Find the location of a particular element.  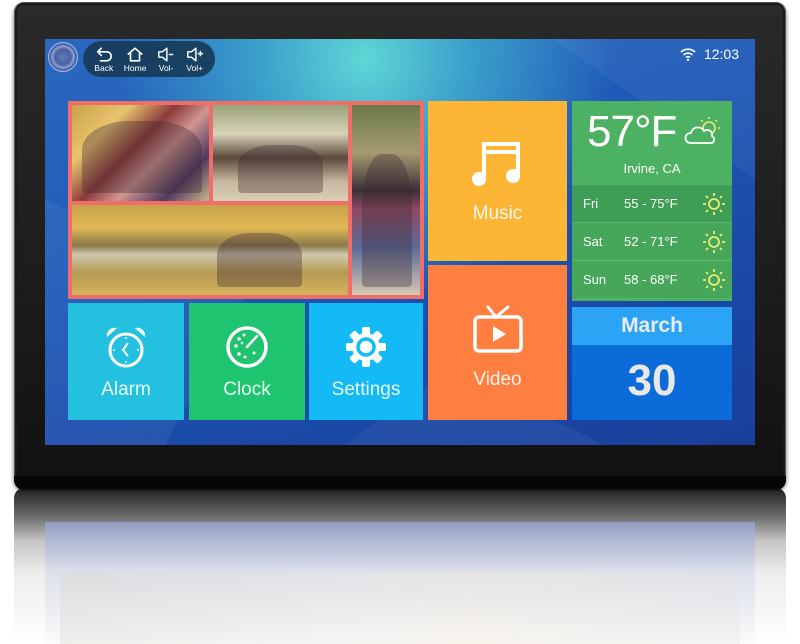

volume-down-icon is located at coordinates (166, 54).